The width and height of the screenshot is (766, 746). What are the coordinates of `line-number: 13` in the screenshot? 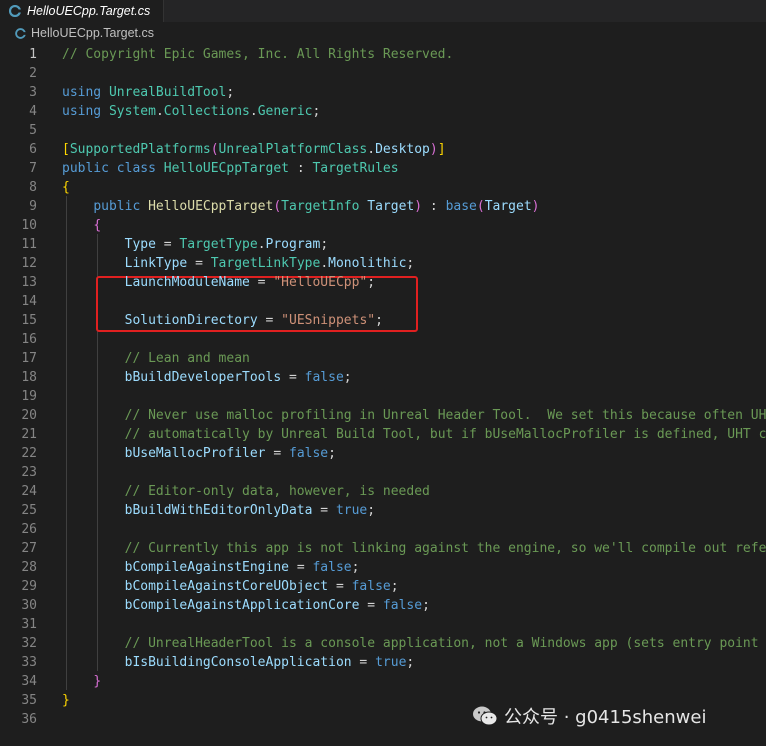 It's located at (29, 282).